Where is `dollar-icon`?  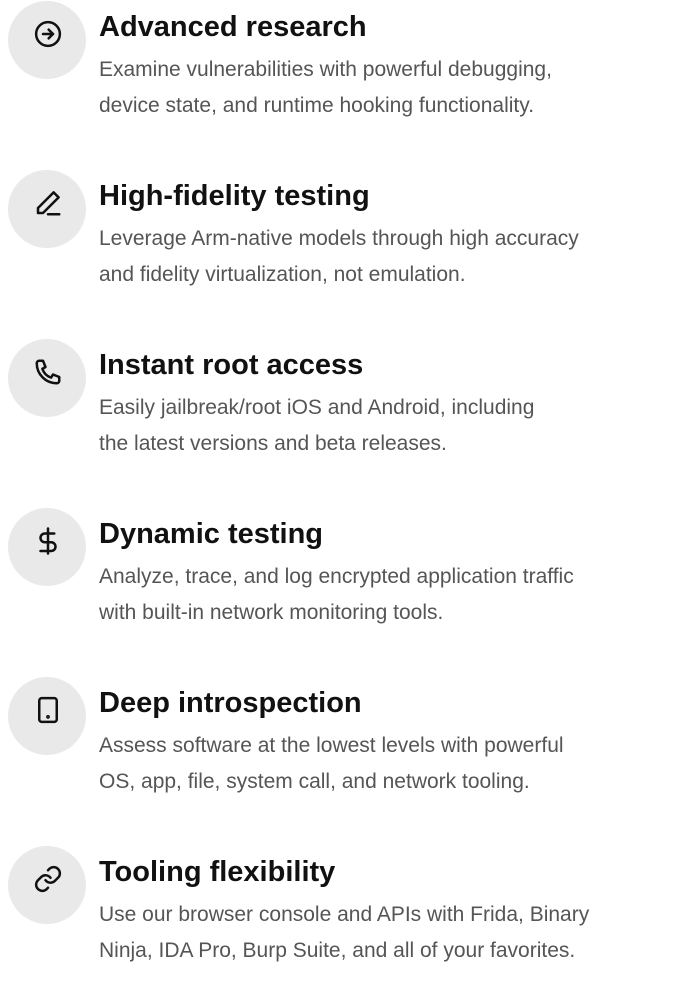
dollar-icon is located at coordinates (47, 547).